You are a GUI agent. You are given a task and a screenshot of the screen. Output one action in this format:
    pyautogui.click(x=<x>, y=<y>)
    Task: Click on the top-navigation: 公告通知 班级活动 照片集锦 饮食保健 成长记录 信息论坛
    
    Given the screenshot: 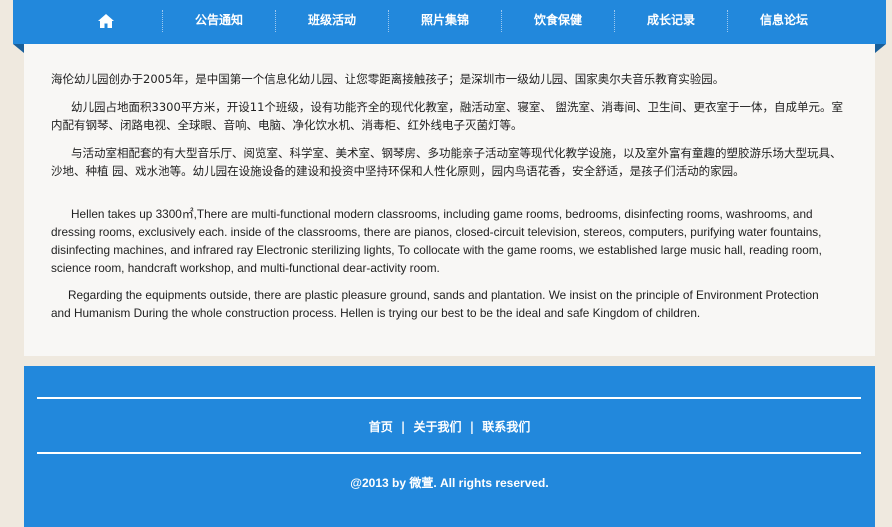 What is the action you would take?
    pyautogui.click(x=446, y=26)
    